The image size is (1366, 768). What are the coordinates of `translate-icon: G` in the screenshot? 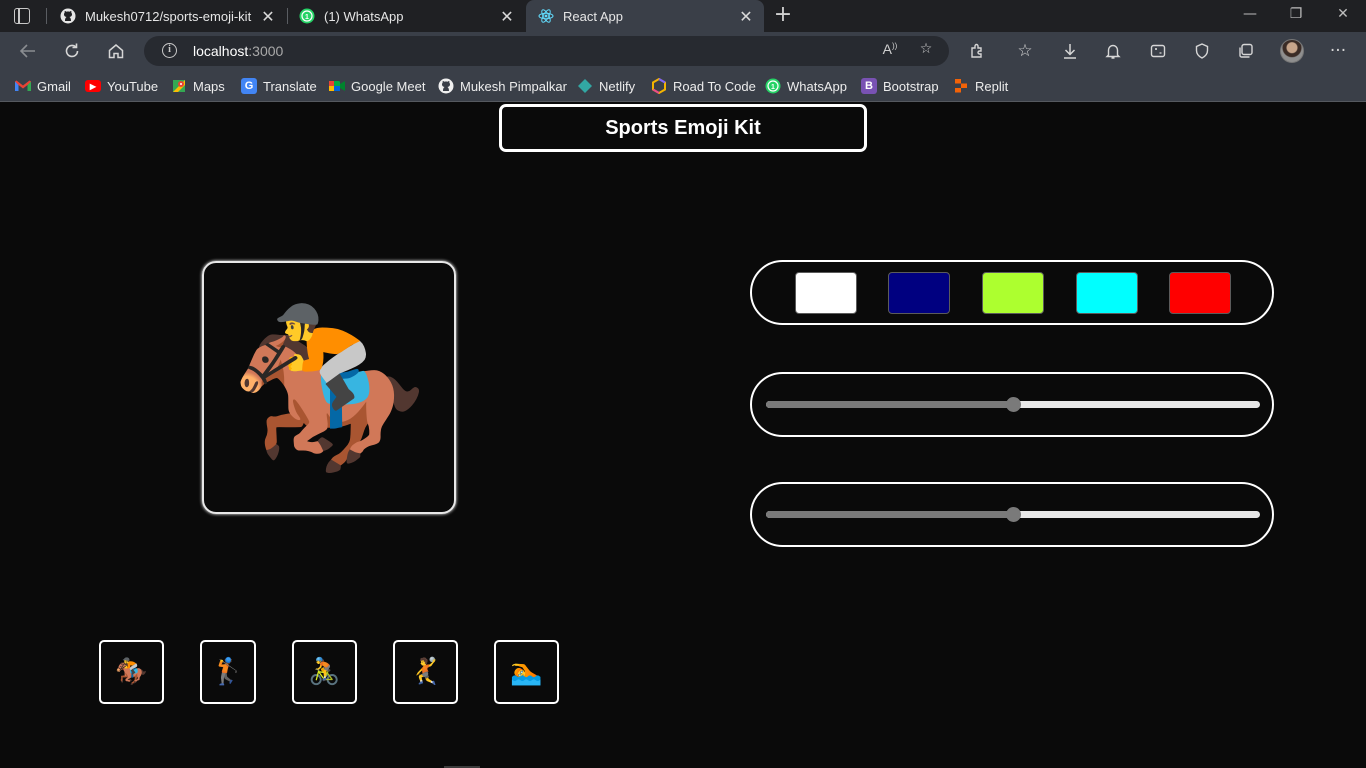 It's located at (249, 86).